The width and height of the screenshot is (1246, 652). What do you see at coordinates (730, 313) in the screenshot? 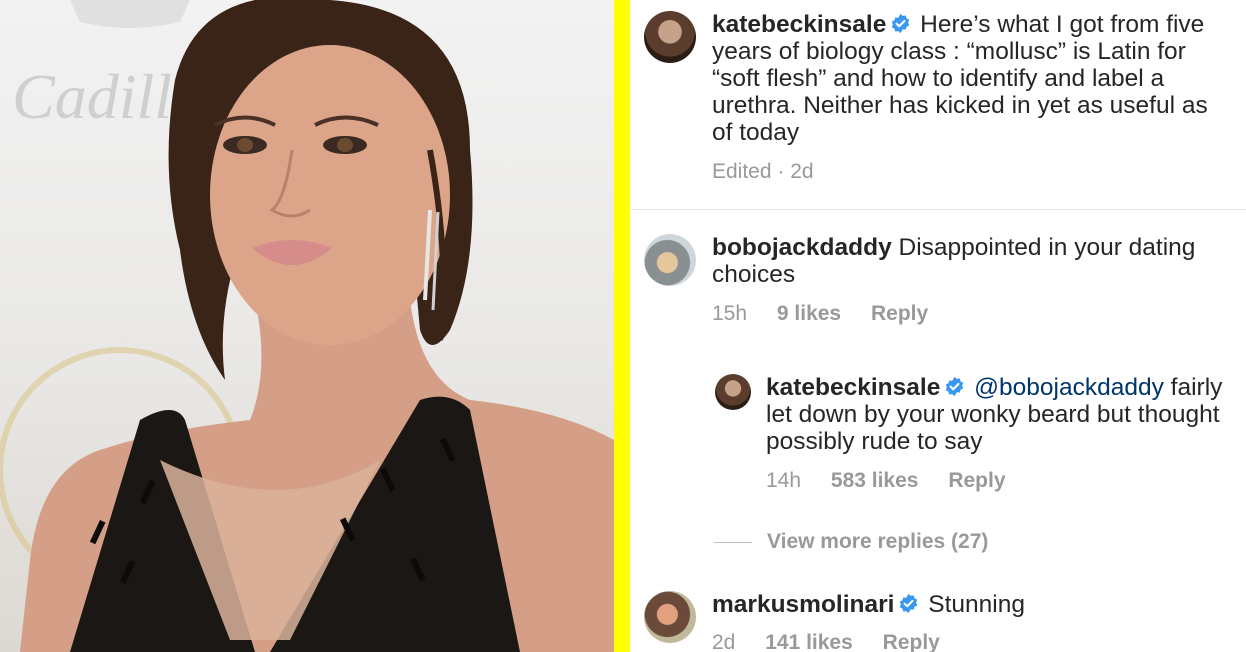
I see `comment-time: 15h` at bounding box center [730, 313].